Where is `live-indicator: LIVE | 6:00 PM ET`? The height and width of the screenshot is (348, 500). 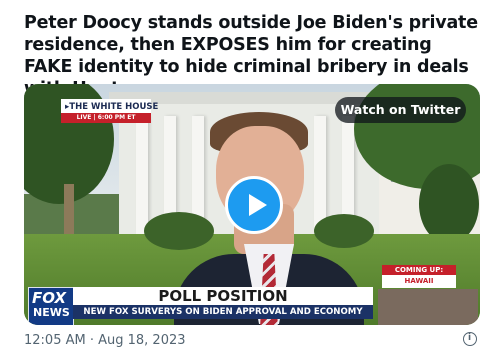 live-indicator: LIVE | 6:00 PM ET is located at coordinates (106, 117).